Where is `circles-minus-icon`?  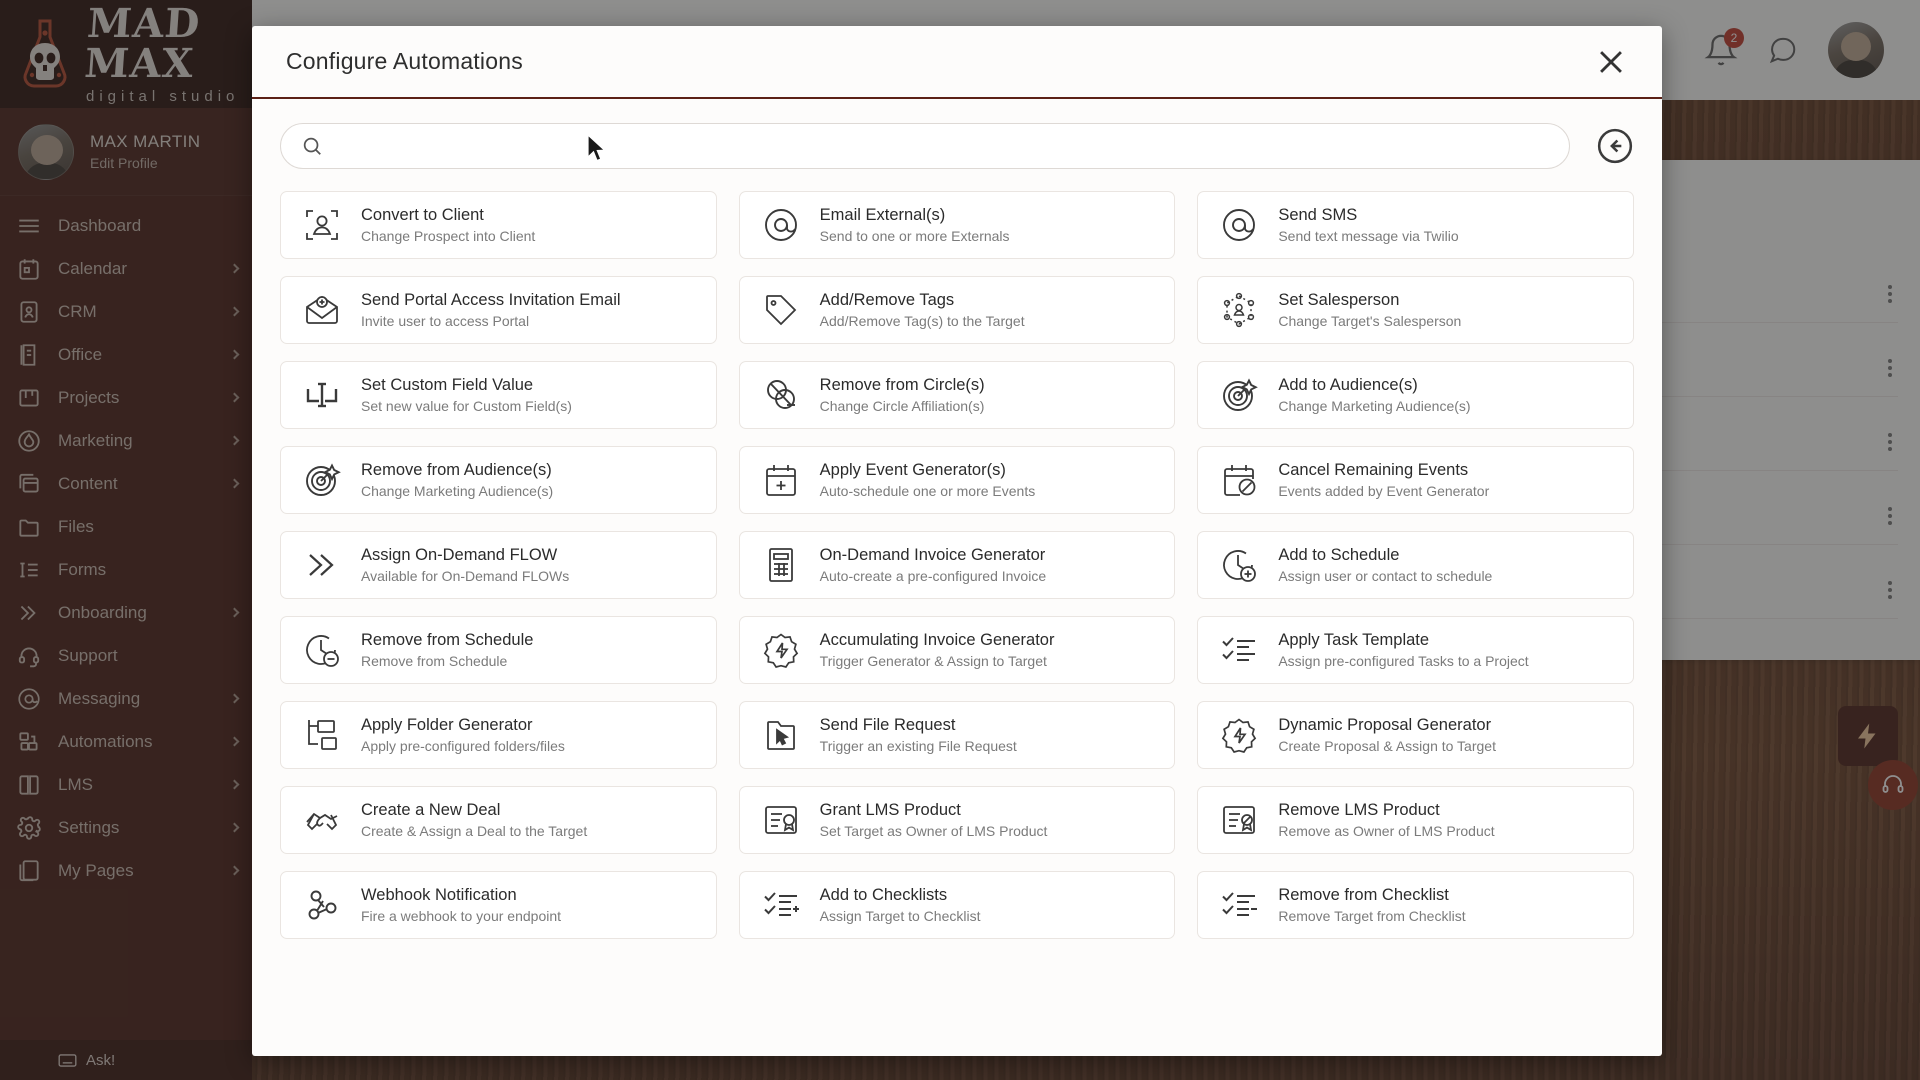 circles-minus-icon is located at coordinates (780, 394).